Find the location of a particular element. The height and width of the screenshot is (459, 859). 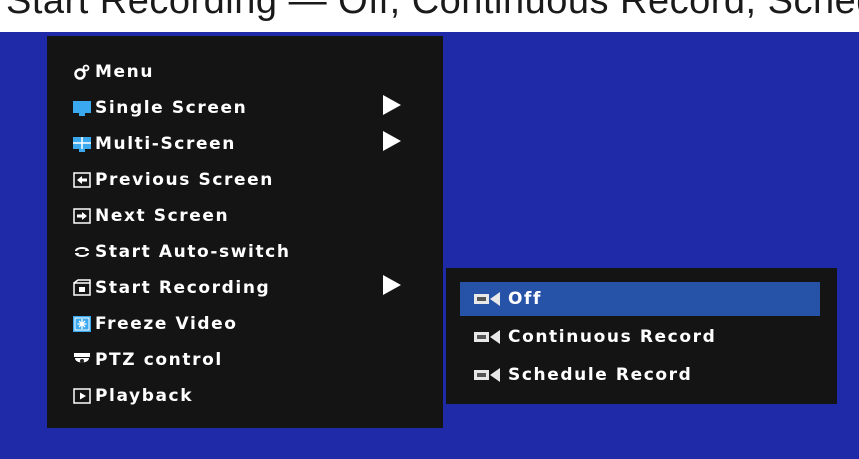

menu-item-label: Menu is located at coordinates (125, 72).